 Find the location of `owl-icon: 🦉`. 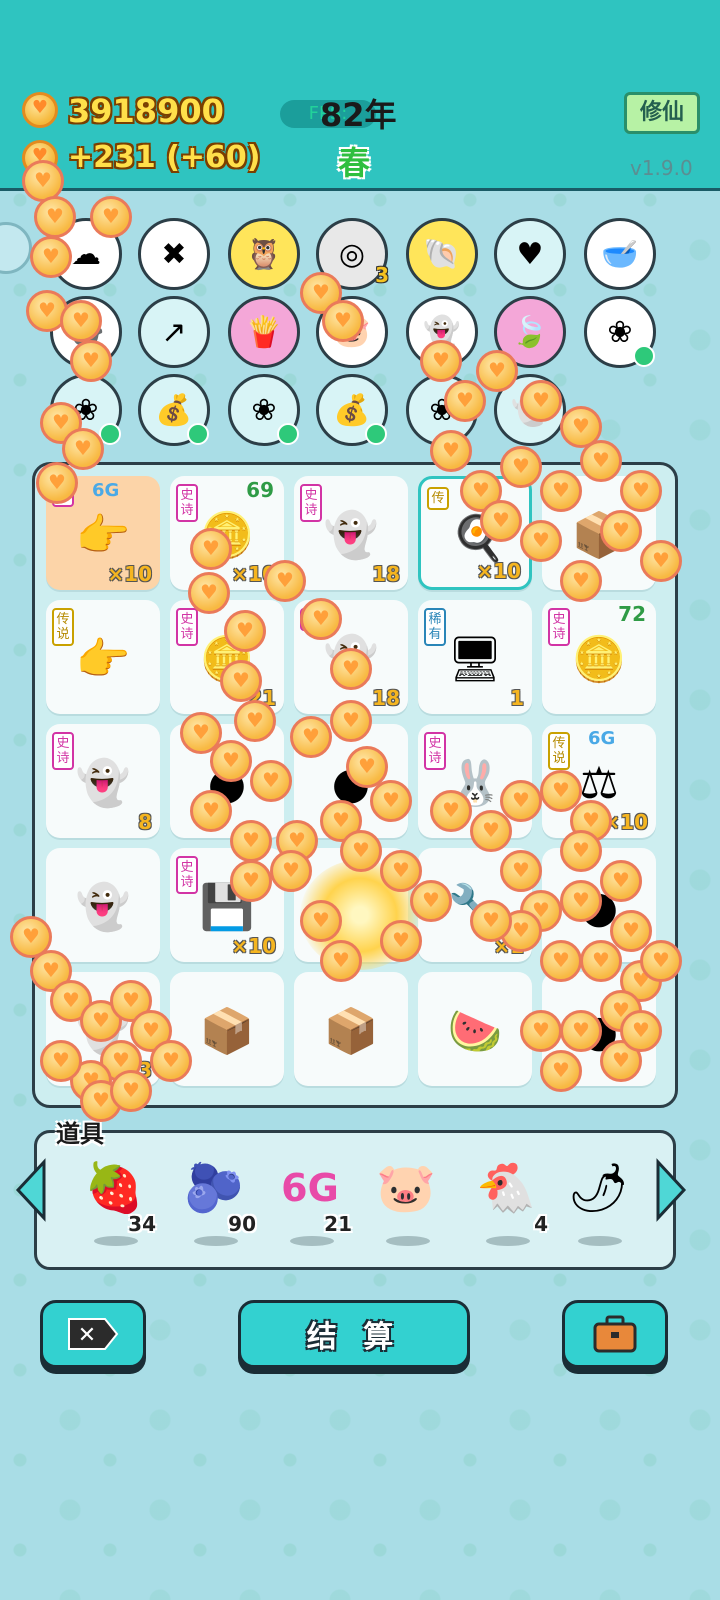

owl-icon: 🦉 is located at coordinates (264, 254).